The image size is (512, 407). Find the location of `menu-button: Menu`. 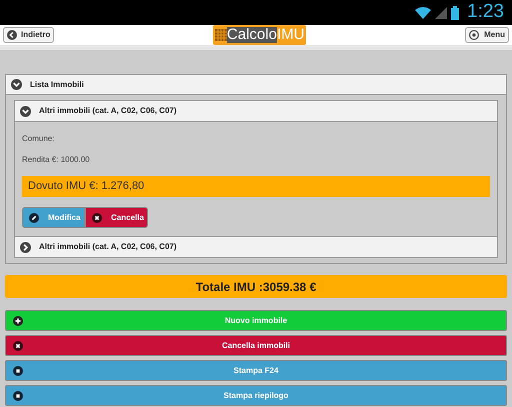

menu-button: Menu is located at coordinates (487, 35).